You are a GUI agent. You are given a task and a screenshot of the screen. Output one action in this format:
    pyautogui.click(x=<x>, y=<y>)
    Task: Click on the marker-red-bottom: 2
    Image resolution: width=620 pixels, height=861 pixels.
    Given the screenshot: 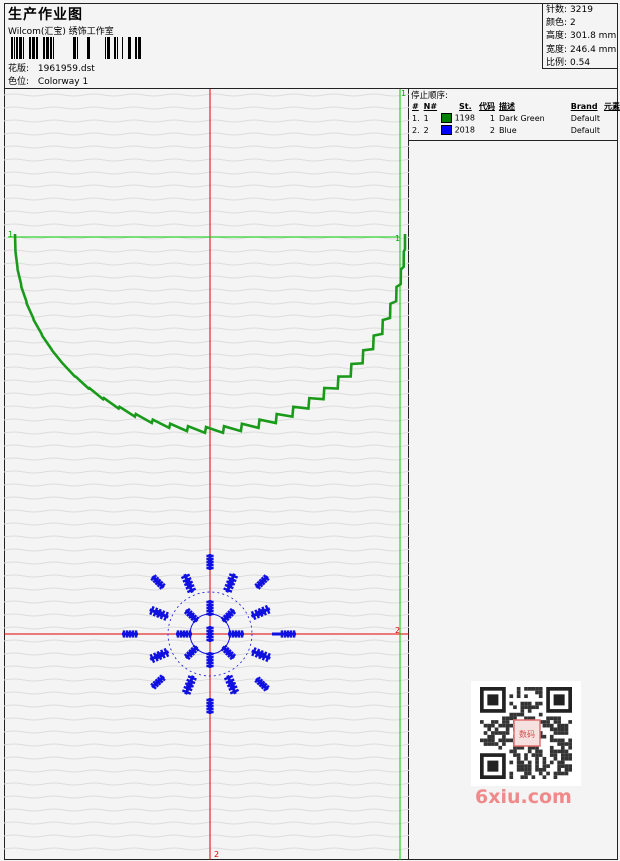 What is the action you would take?
    pyautogui.click(x=216, y=854)
    